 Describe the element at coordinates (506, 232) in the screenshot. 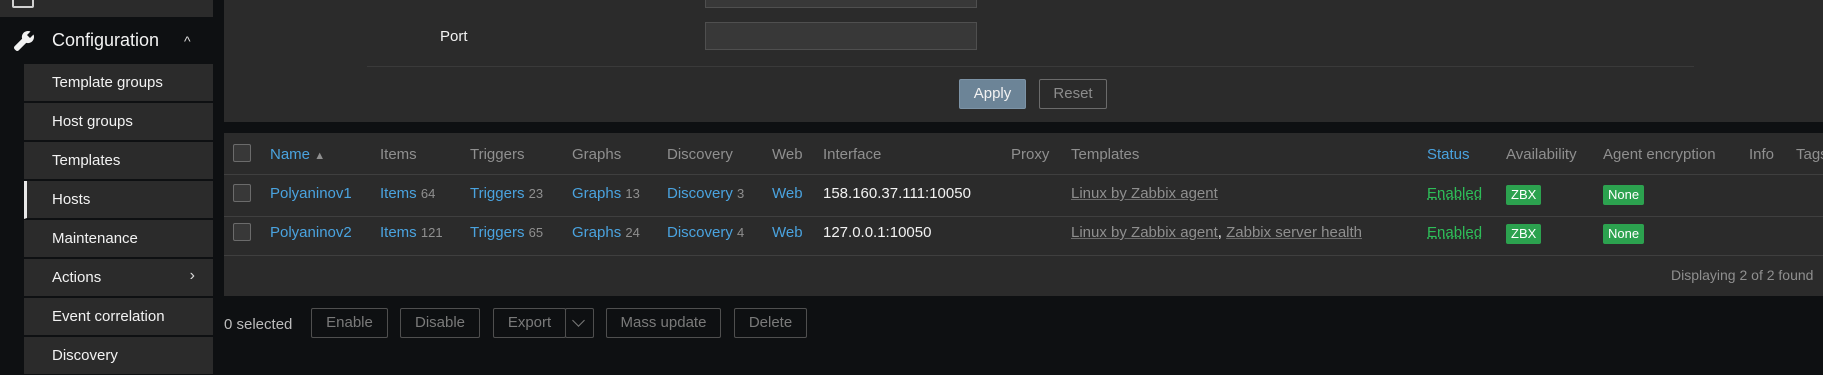

I see `triggers-link: Triggers 65` at that location.